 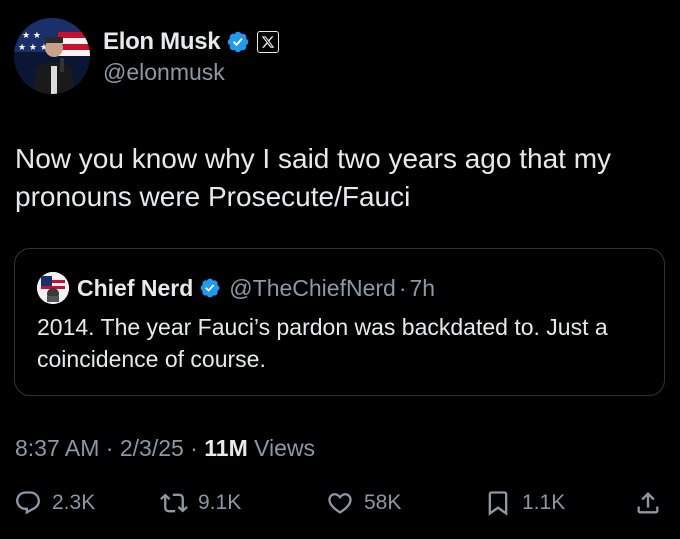 I want to click on share-icon, so click(x=648, y=503).